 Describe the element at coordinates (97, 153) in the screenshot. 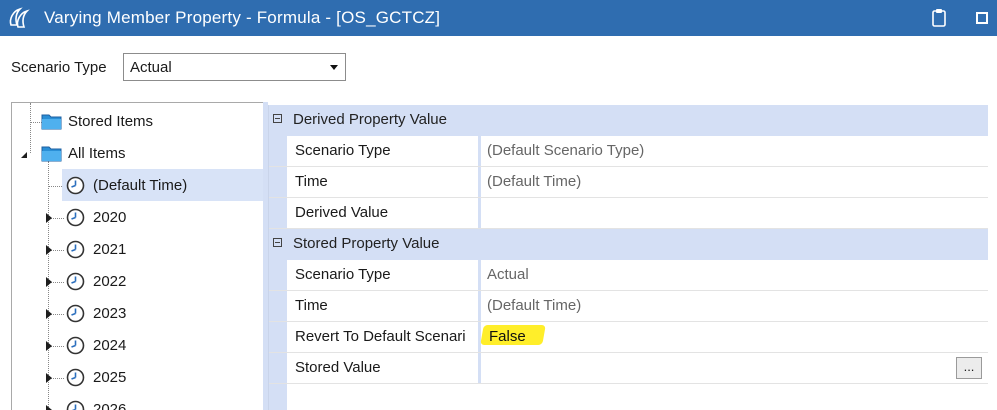

I see `tree-item-label: All Items` at that location.